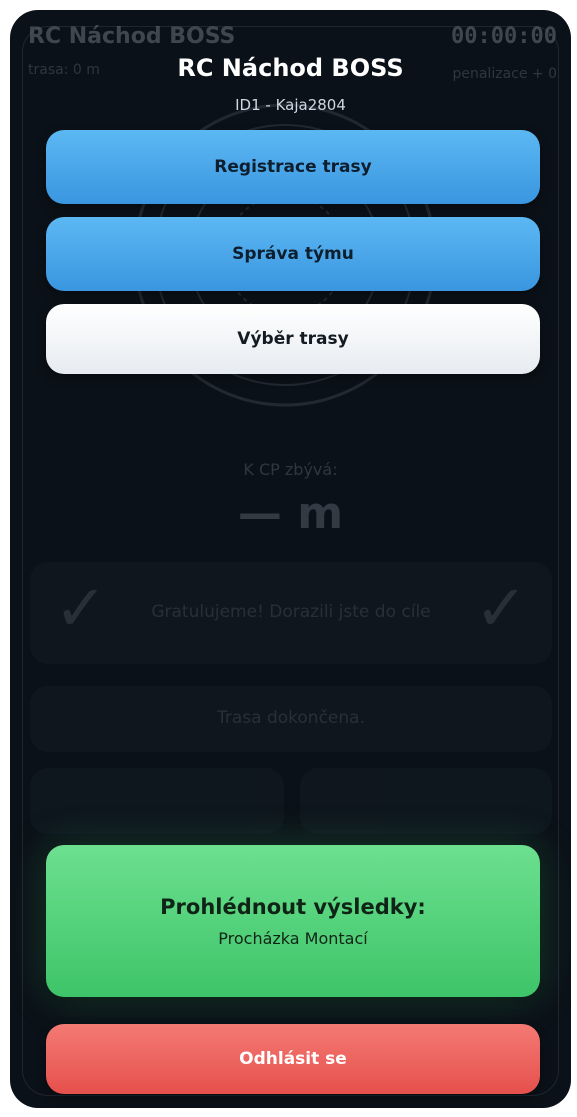  Describe the element at coordinates (132, 36) in the screenshot. I see `bg-app-title: RC Náchod BOSS` at that location.